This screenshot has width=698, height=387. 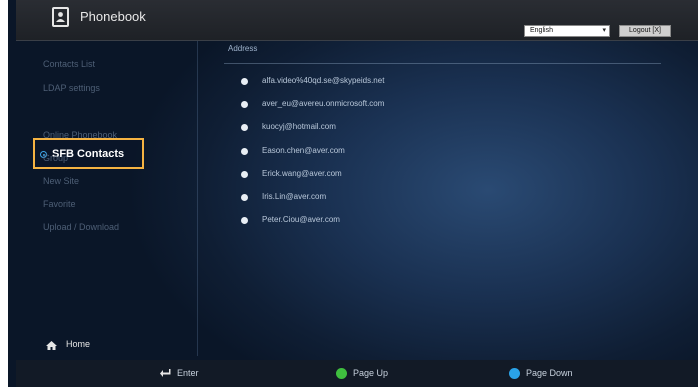 What do you see at coordinates (323, 103) in the screenshot?
I see `contact-address: aver_eu@avereu.onmicrosoft.com` at bounding box center [323, 103].